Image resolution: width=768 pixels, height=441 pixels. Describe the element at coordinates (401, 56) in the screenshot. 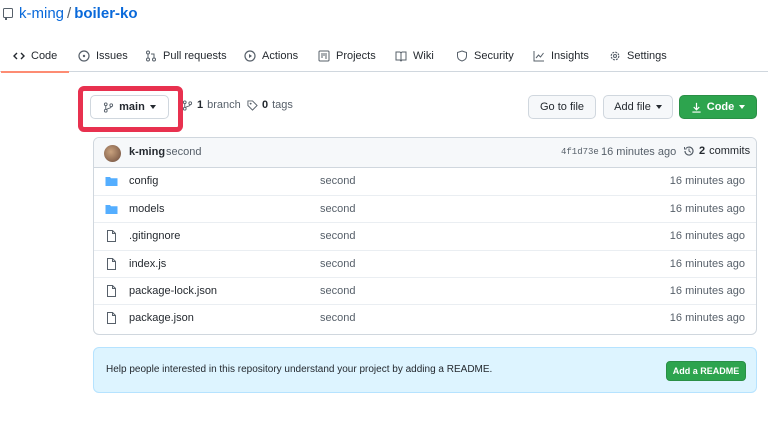

I see `book-icon` at that location.